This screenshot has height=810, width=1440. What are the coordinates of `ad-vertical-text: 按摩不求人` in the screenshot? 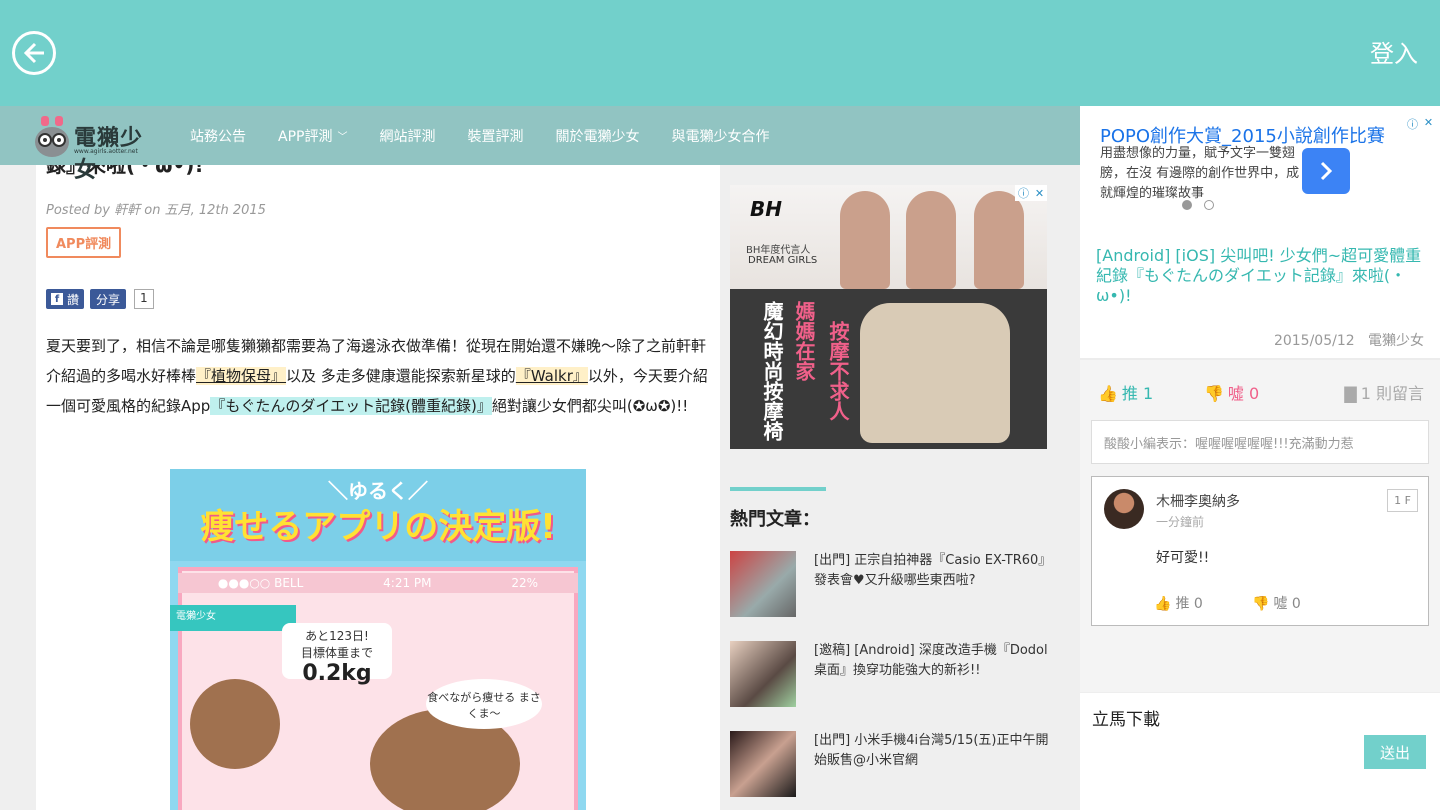 It's located at (838, 371).